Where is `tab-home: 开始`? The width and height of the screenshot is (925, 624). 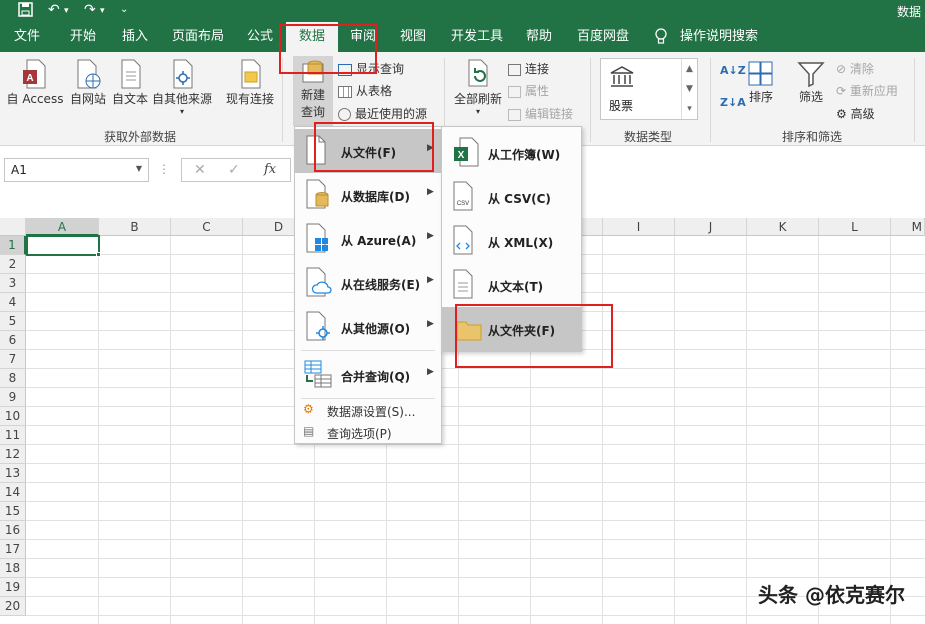
tab-home: 开始 is located at coordinates (83, 37).